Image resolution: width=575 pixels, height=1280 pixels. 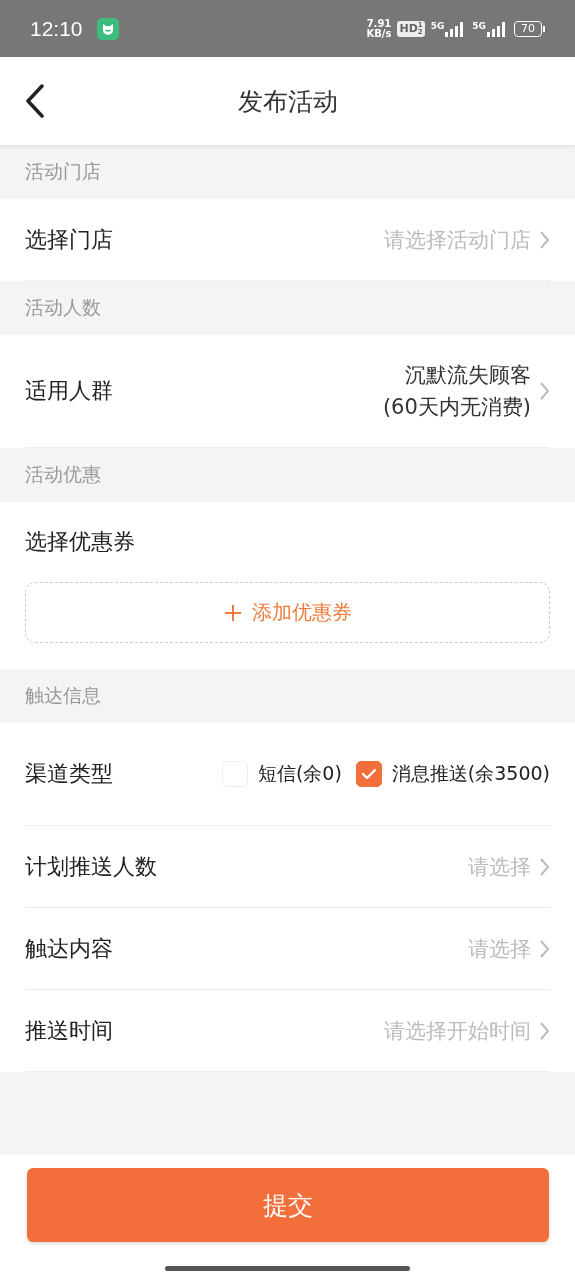 What do you see at coordinates (63, 695) in the screenshot?
I see `section-header: 触达信息` at bounding box center [63, 695].